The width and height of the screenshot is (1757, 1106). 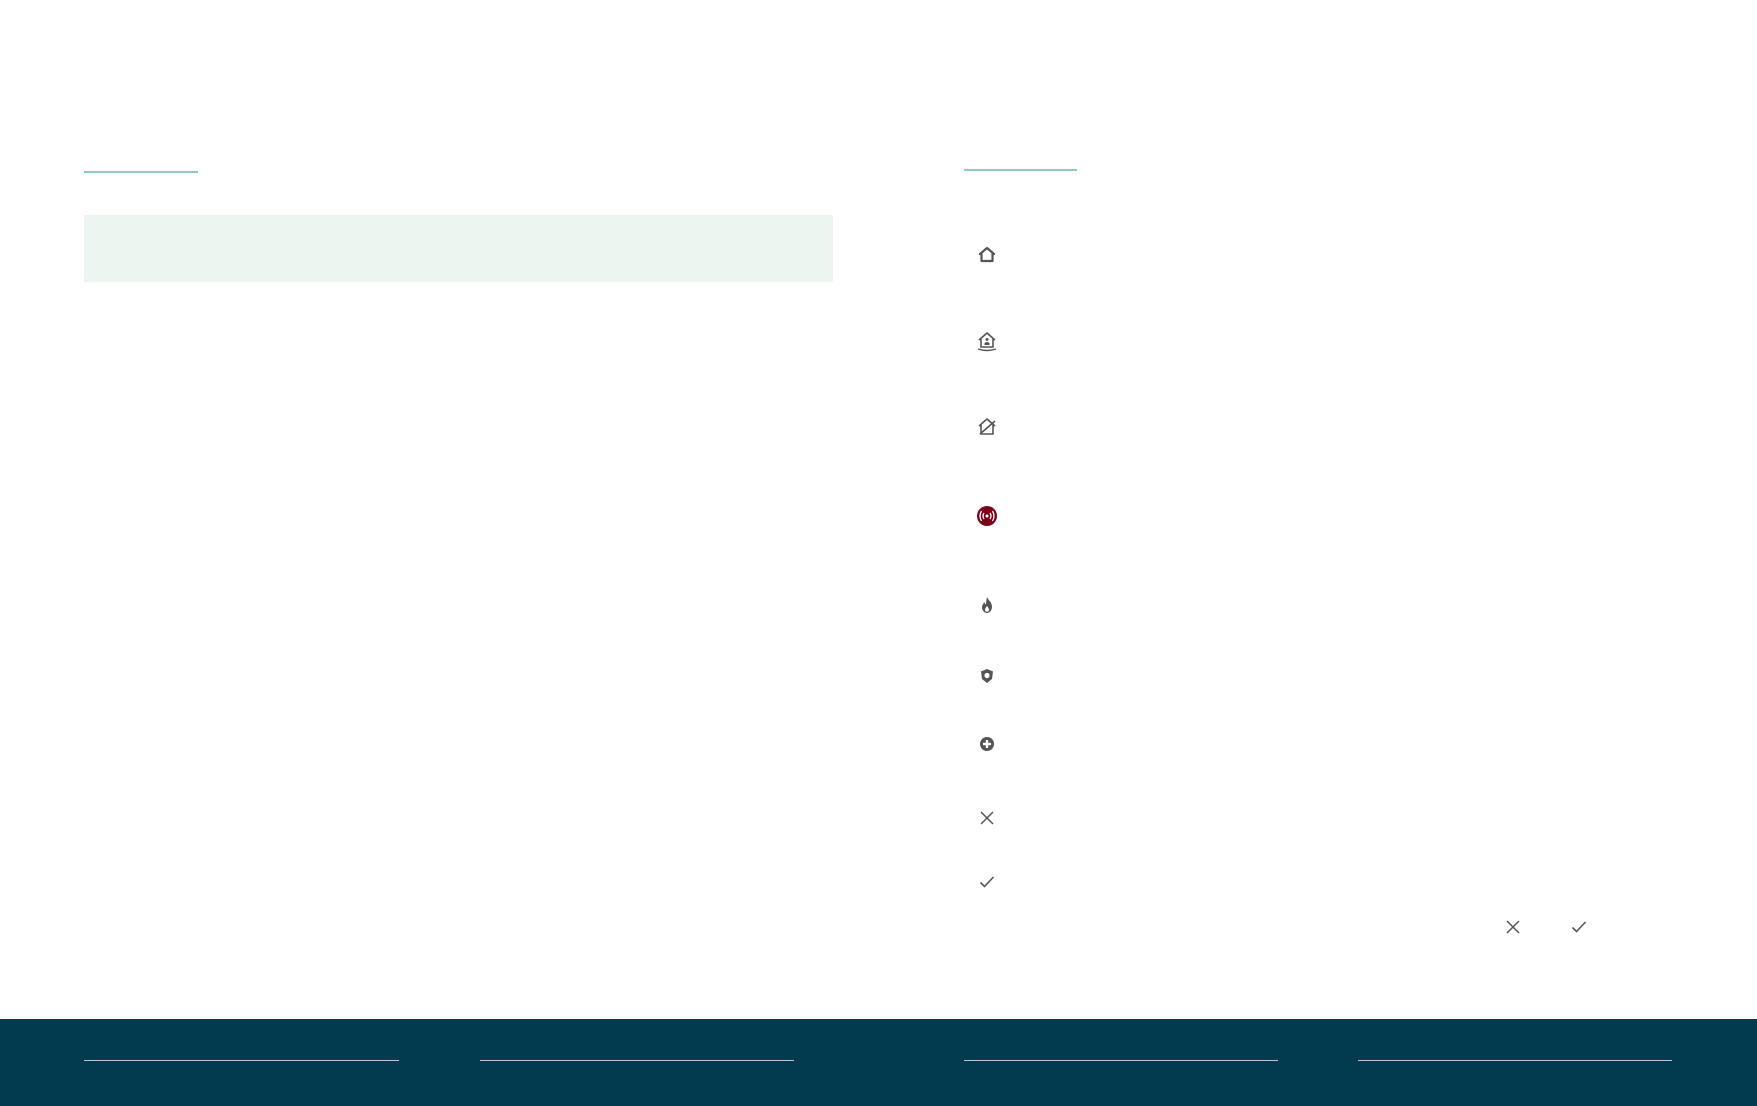 What do you see at coordinates (878, 1062) in the screenshot?
I see `footer` at bounding box center [878, 1062].